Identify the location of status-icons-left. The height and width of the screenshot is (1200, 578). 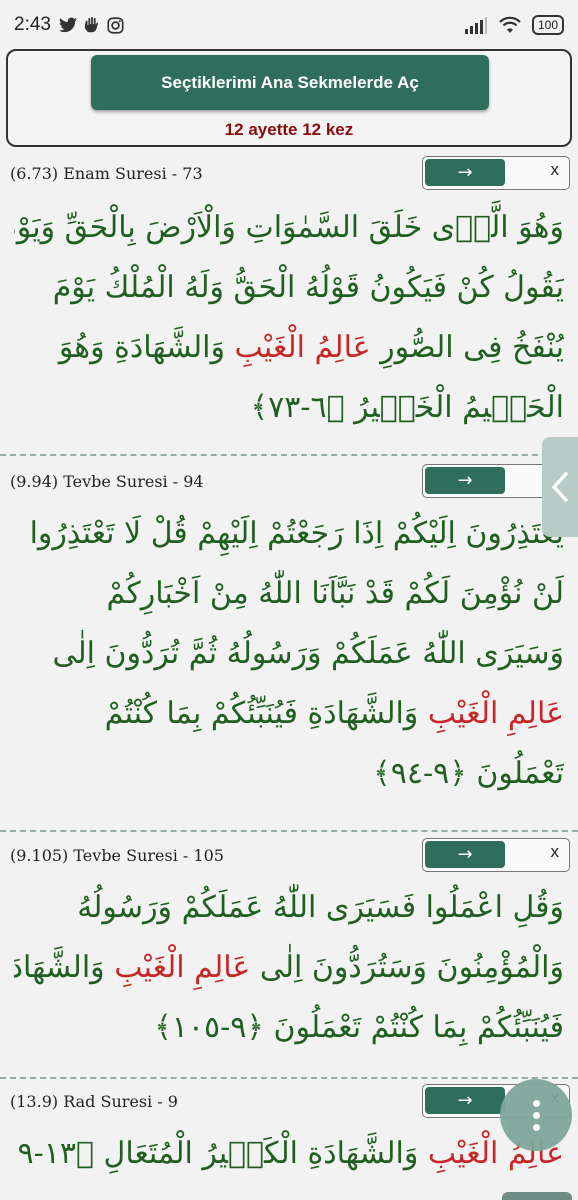
(91, 25).